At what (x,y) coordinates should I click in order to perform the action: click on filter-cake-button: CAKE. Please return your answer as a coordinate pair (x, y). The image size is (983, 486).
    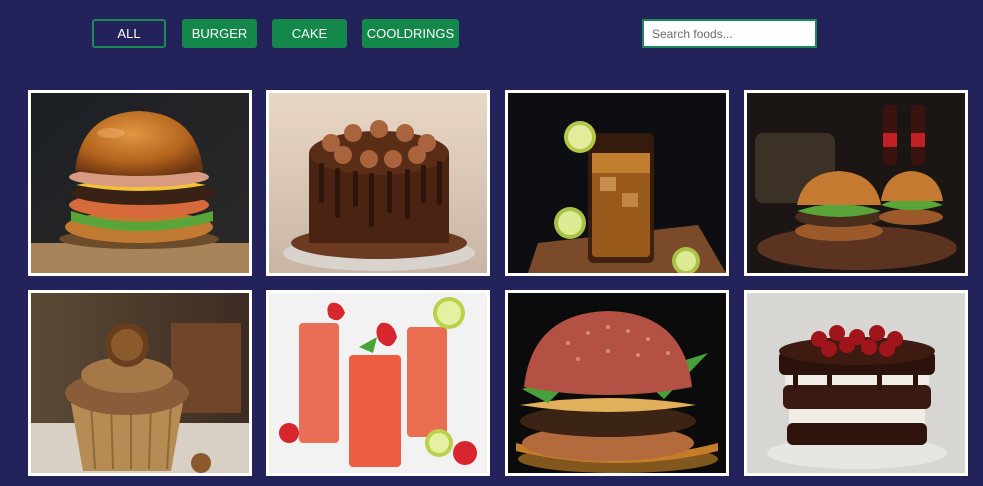
    Looking at the image, I should click on (309, 33).